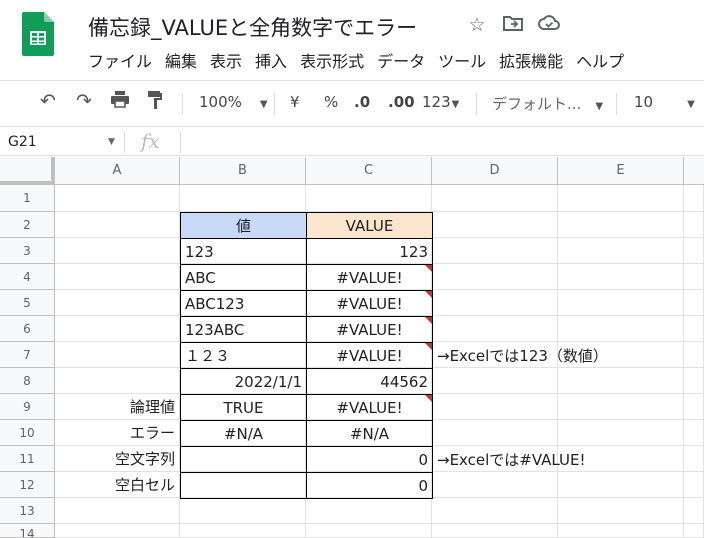 The width and height of the screenshot is (704, 538). I want to click on sheets-logo-icon, so click(38, 34).